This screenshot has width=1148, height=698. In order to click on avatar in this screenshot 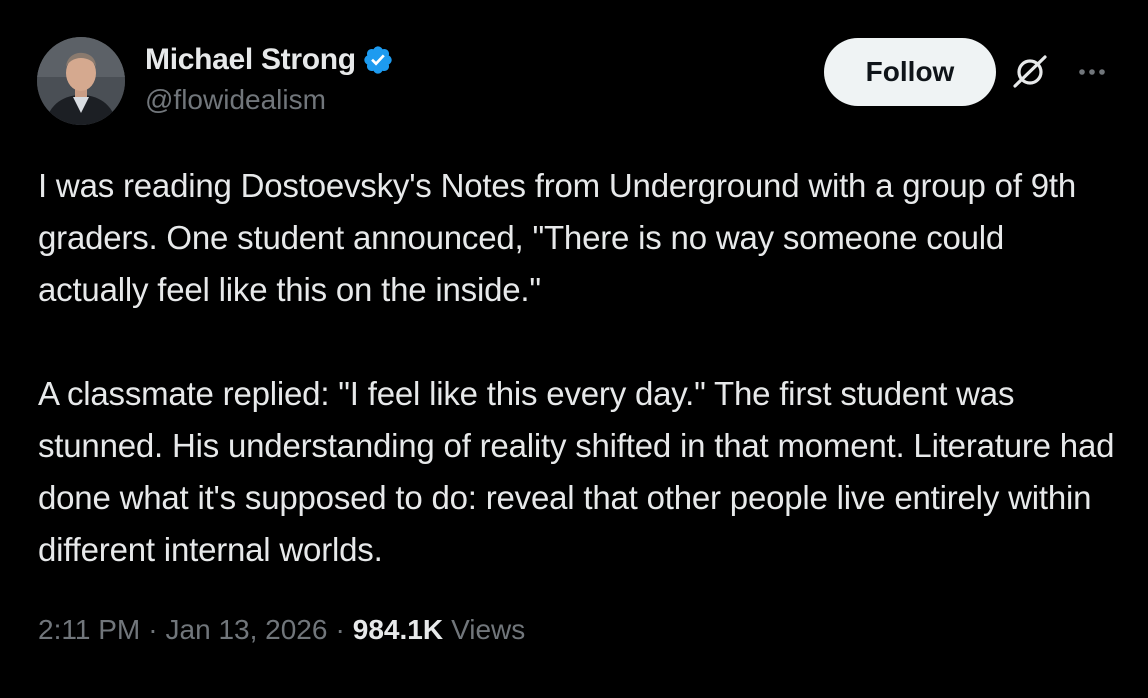, I will do `click(81, 81)`.